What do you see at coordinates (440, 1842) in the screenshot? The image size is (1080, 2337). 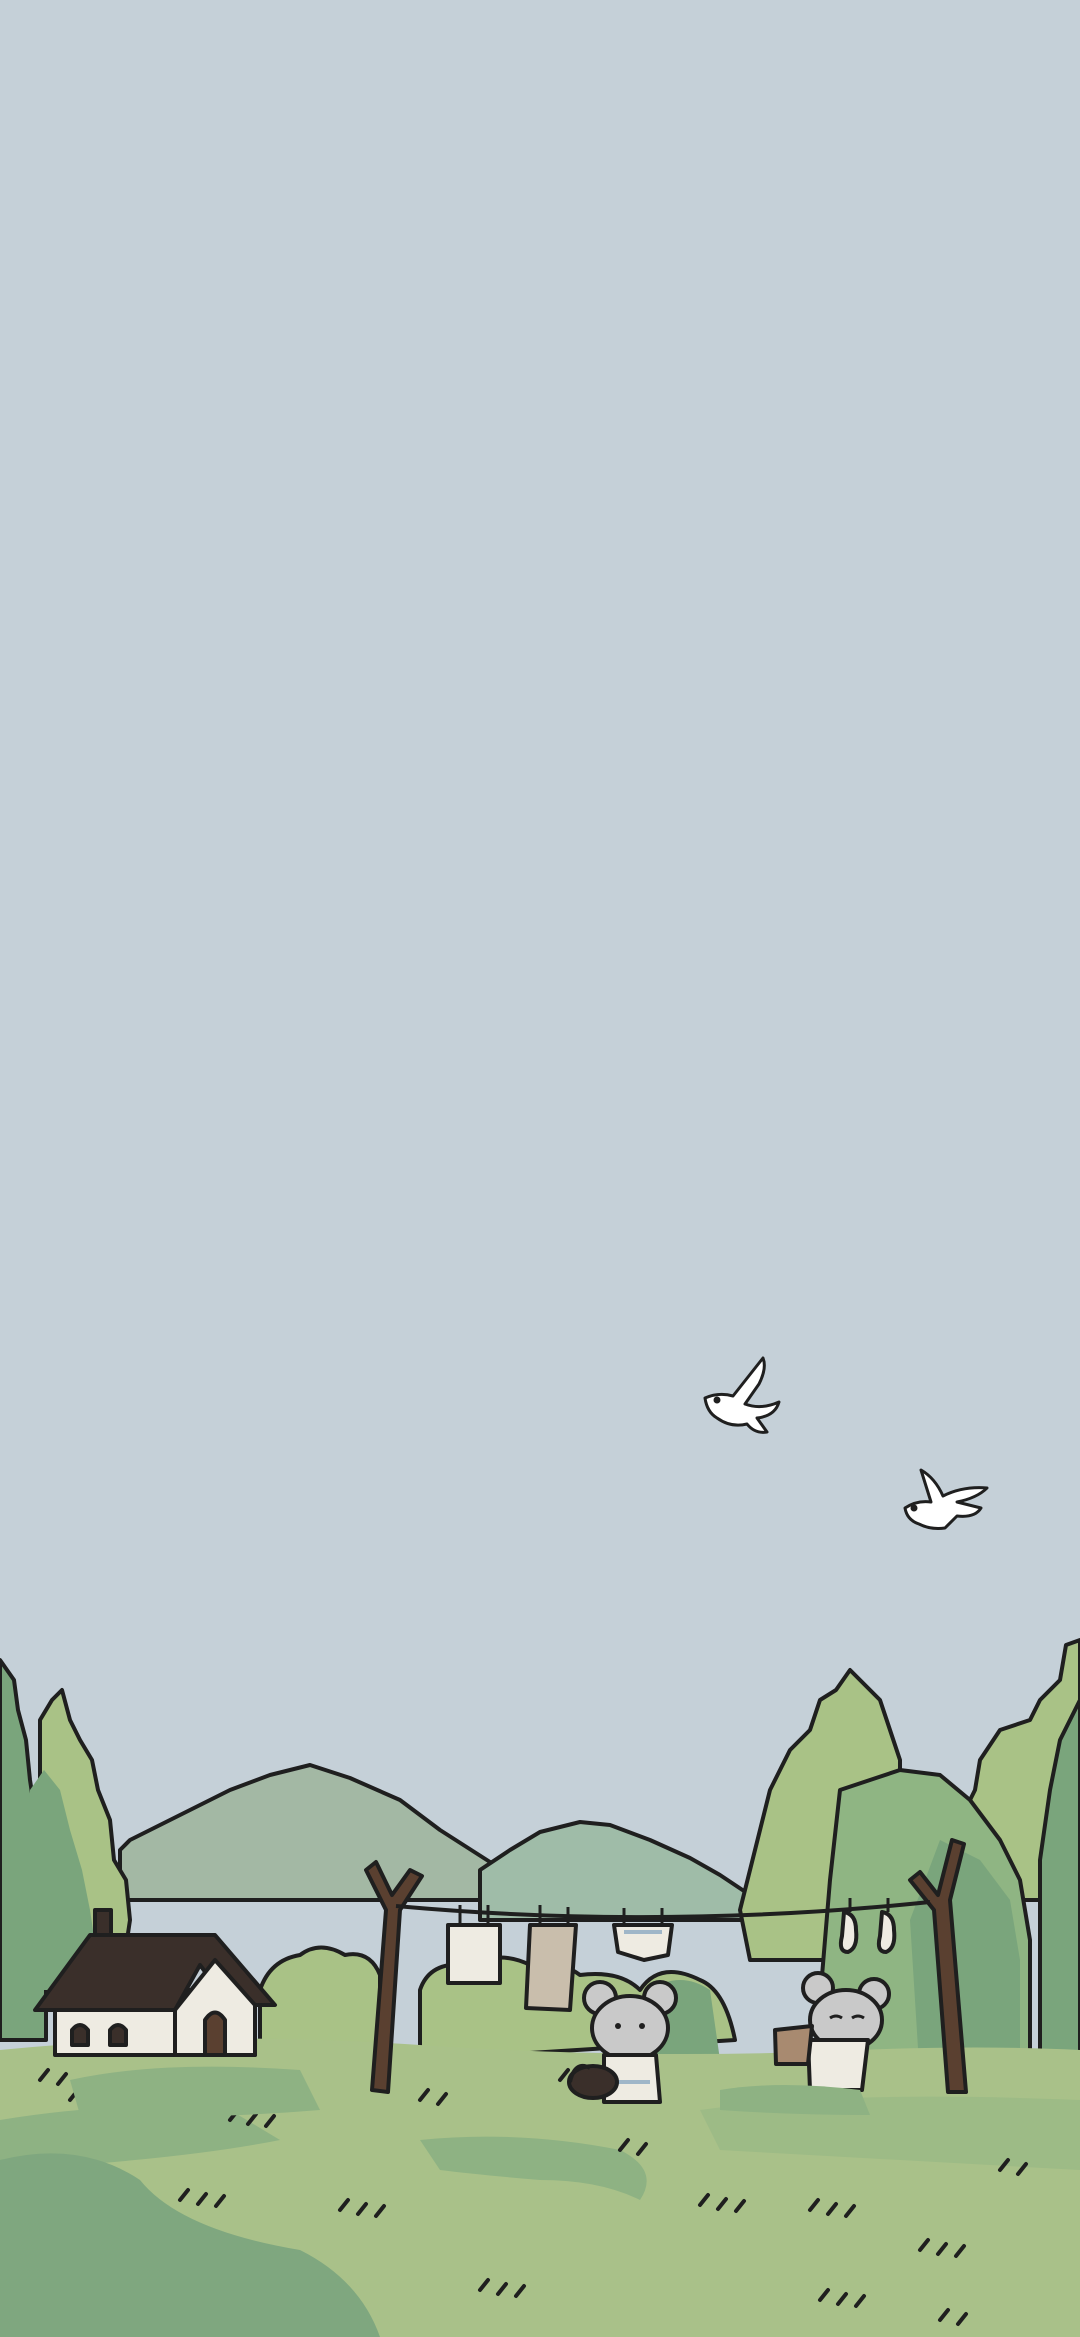 I see `mountains` at bounding box center [440, 1842].